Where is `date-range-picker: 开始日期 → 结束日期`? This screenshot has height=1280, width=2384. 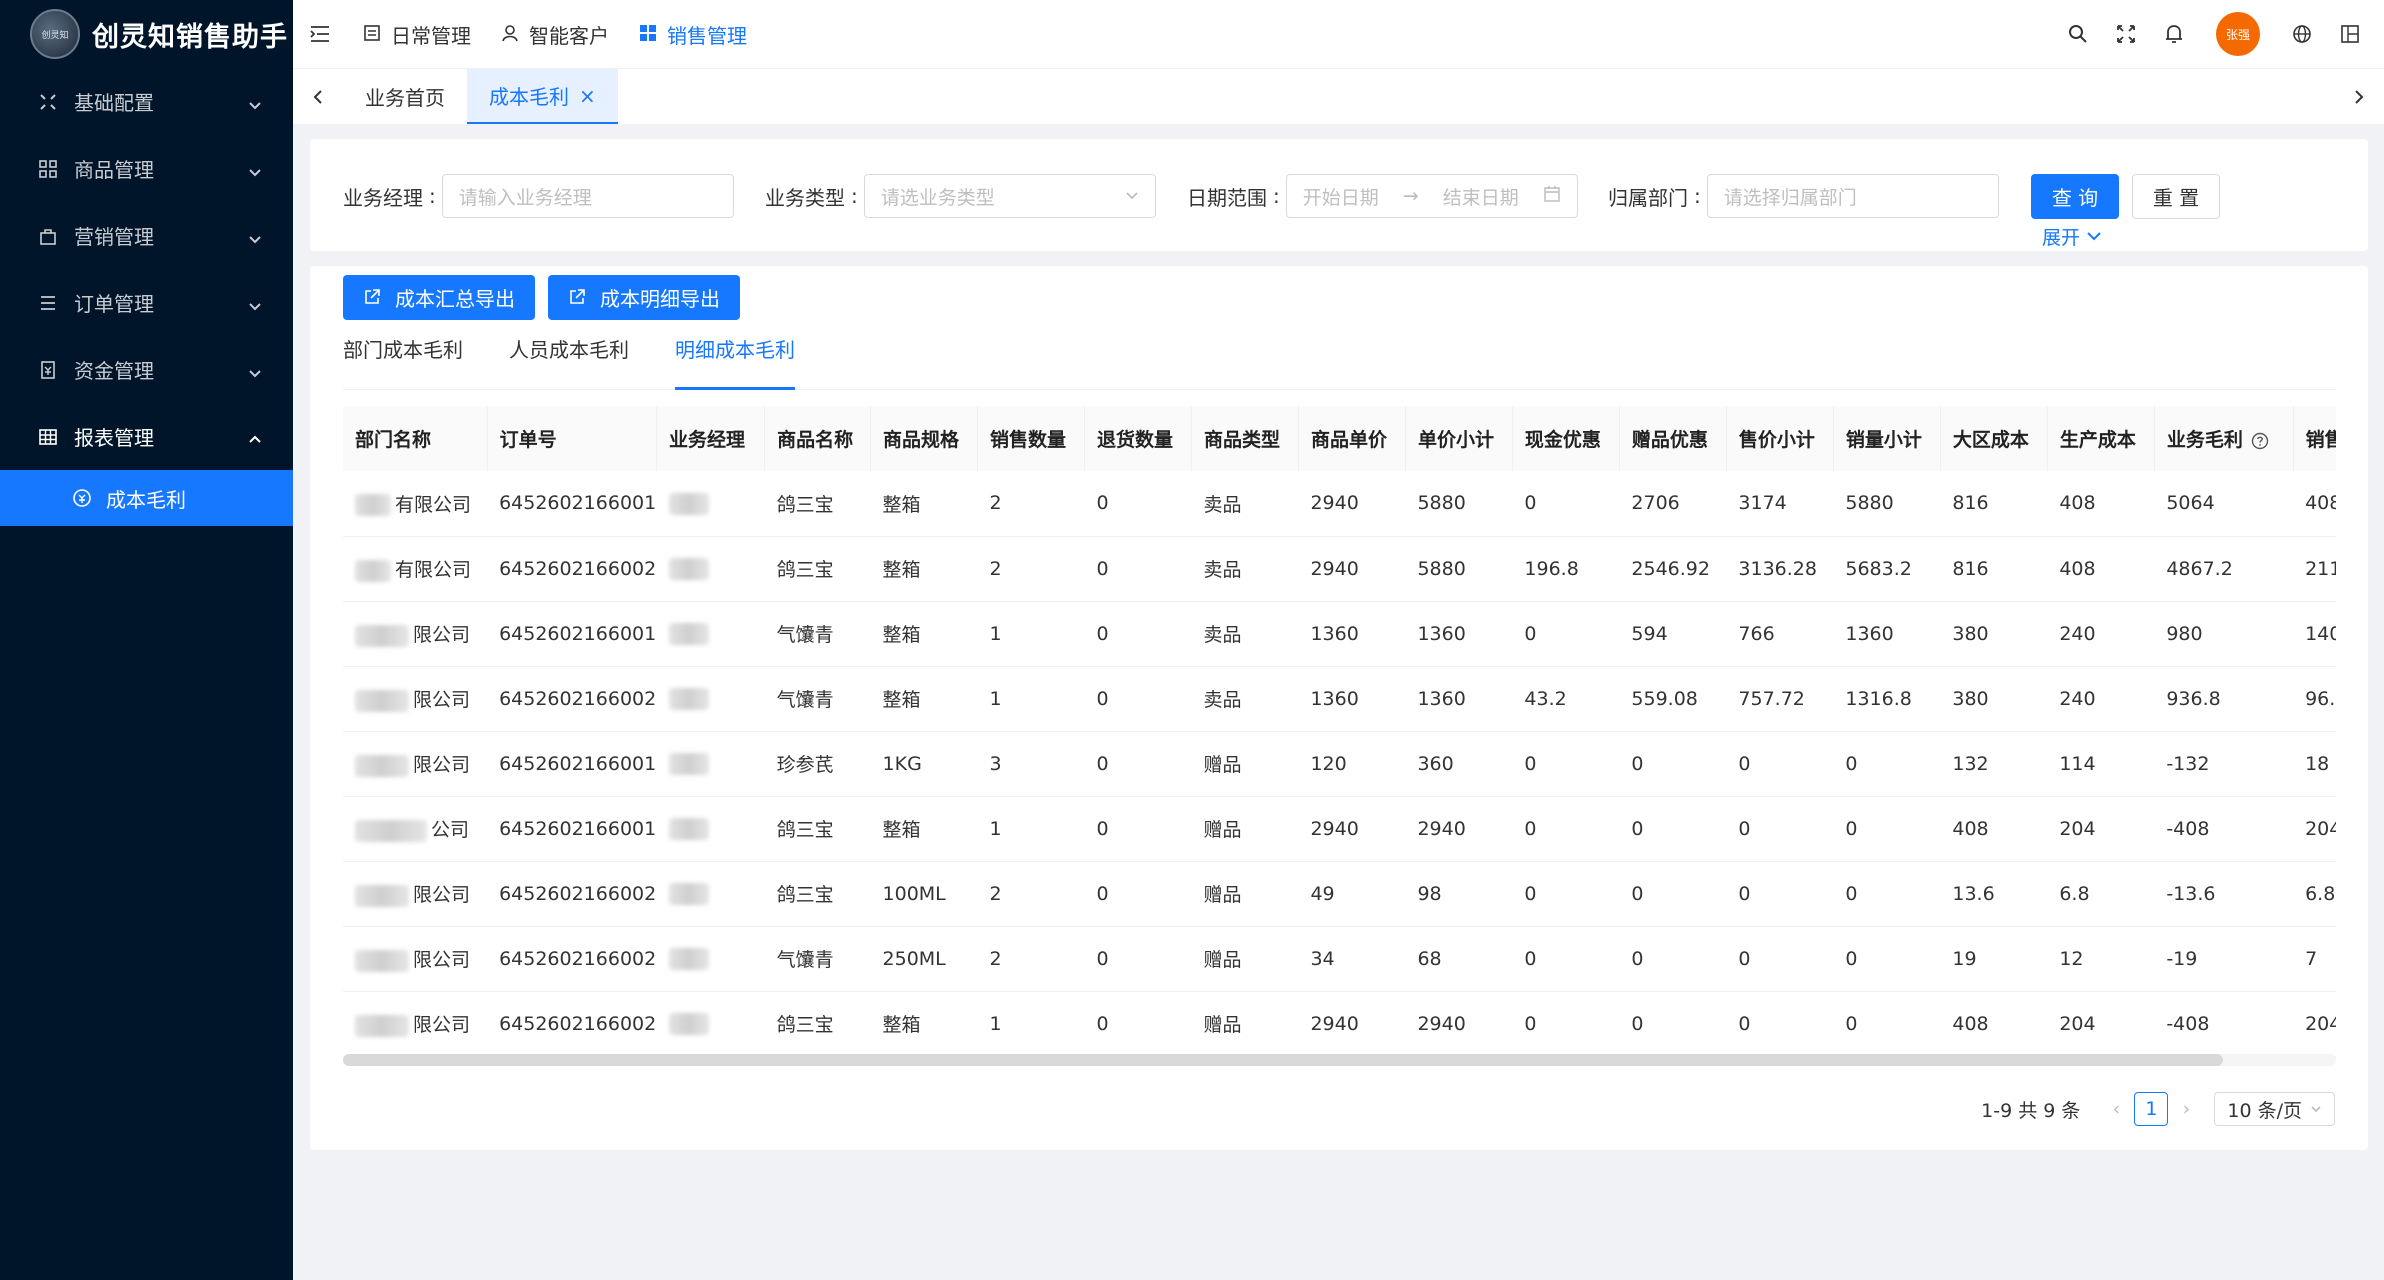
date-range-picker: 开始日期 → 结束日期 is located at coordinates (1431, 196).